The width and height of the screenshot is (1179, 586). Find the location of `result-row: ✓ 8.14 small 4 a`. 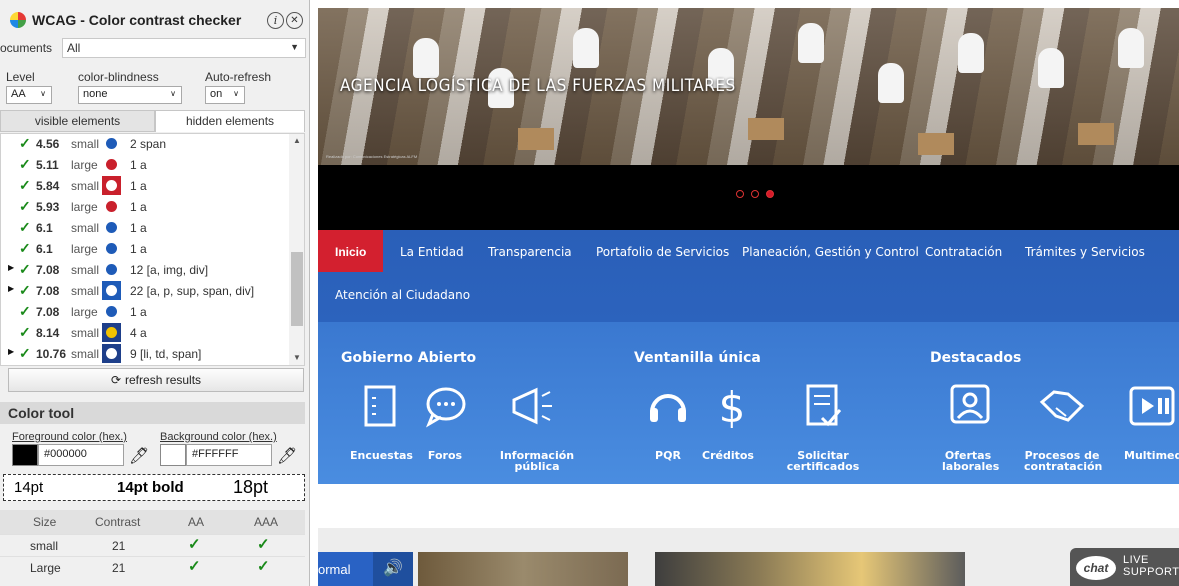

result-row: ✓ 8.14 small 4 a is located at coordinates (145, 332).